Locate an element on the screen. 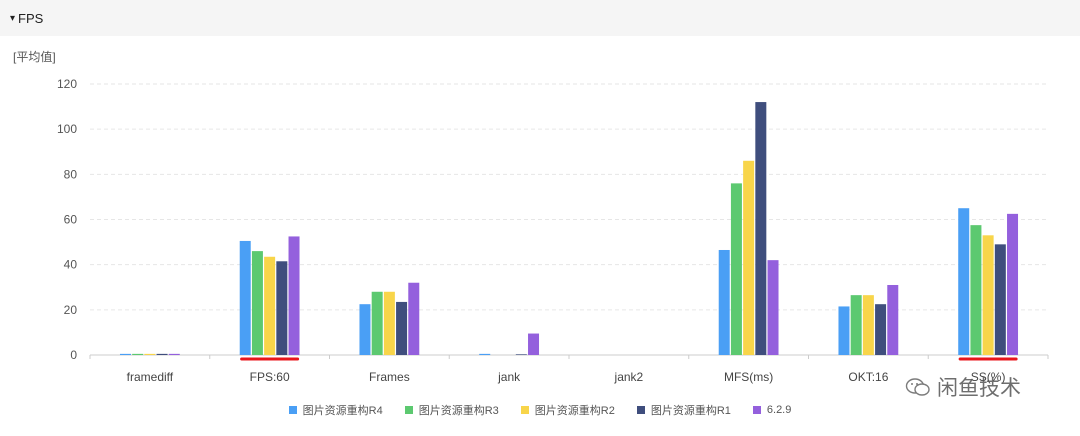 This screenshot has width=1080, height=436. x-tick-label: jank is located at coordinates (509, 377).